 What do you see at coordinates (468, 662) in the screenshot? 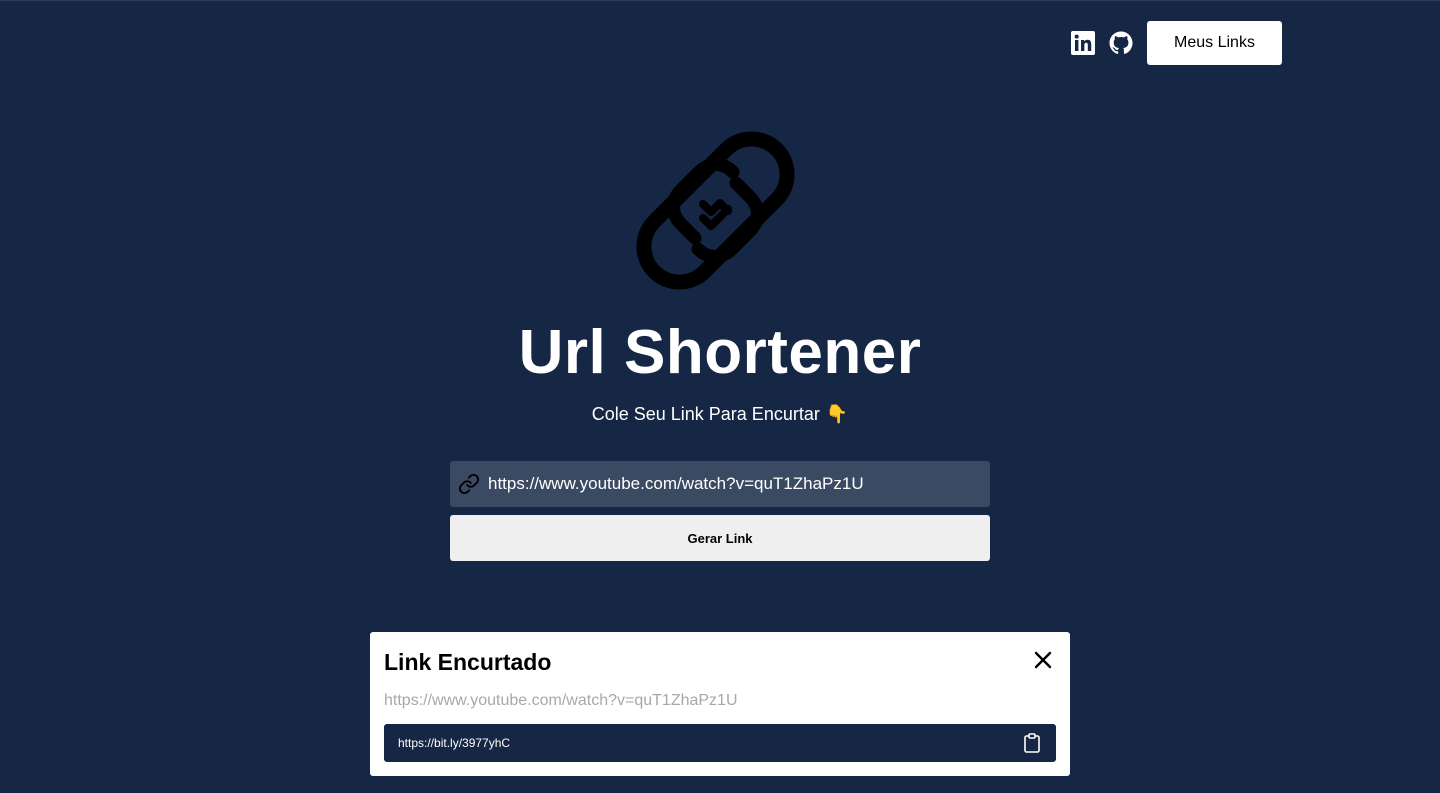
I see `result-title: Link Encurtado` at bounding box center [468, 662].